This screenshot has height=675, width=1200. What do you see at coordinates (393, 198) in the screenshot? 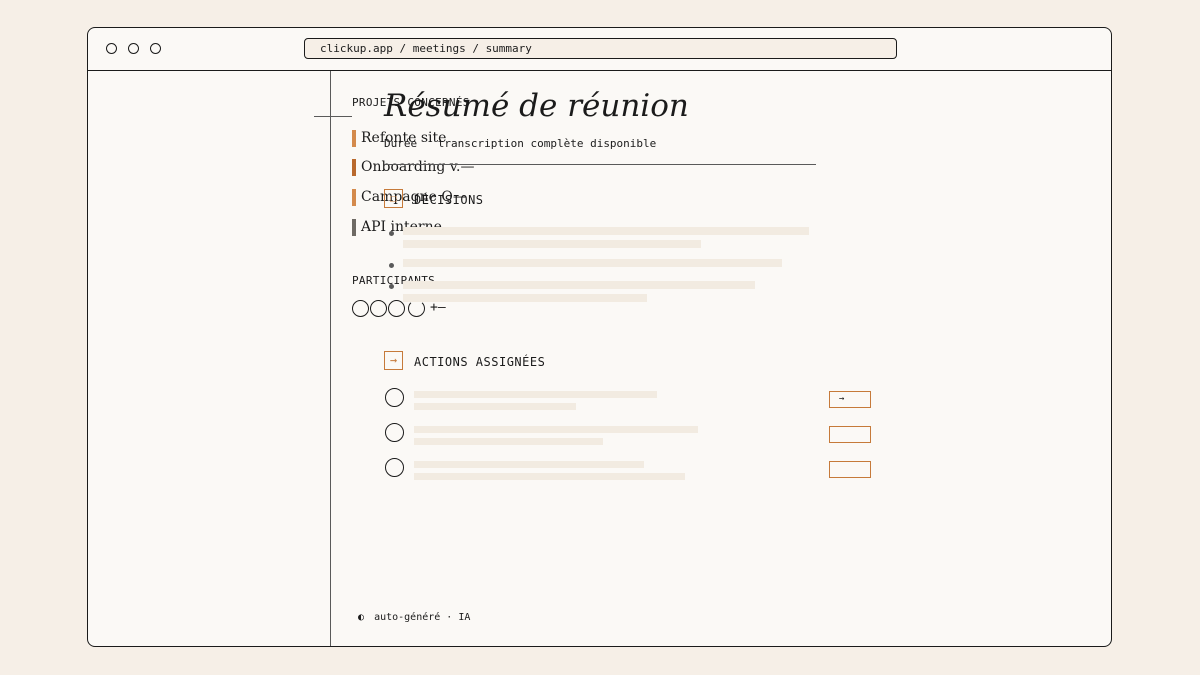
I see `decisions-icon: ☐` at bounding box center [393, 198].